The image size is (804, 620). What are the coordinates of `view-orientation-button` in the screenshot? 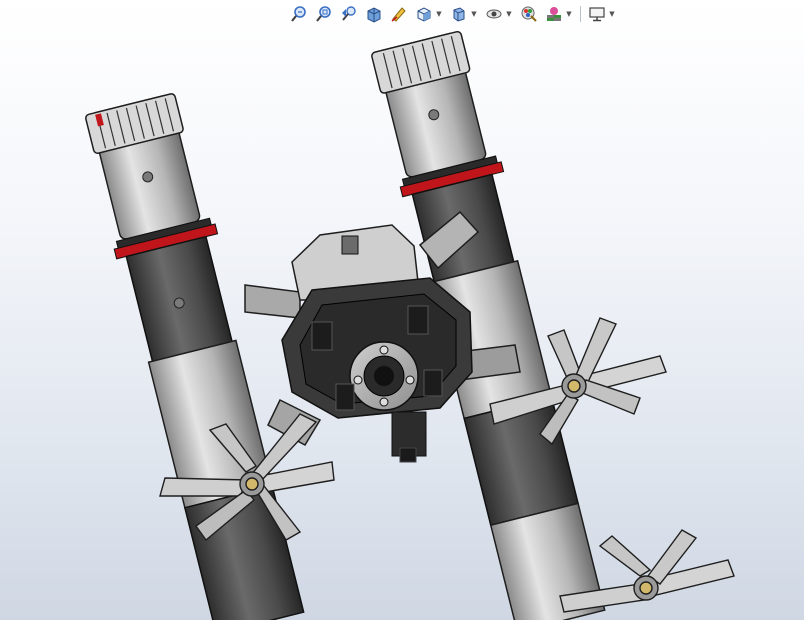 It's located at (424, 14).